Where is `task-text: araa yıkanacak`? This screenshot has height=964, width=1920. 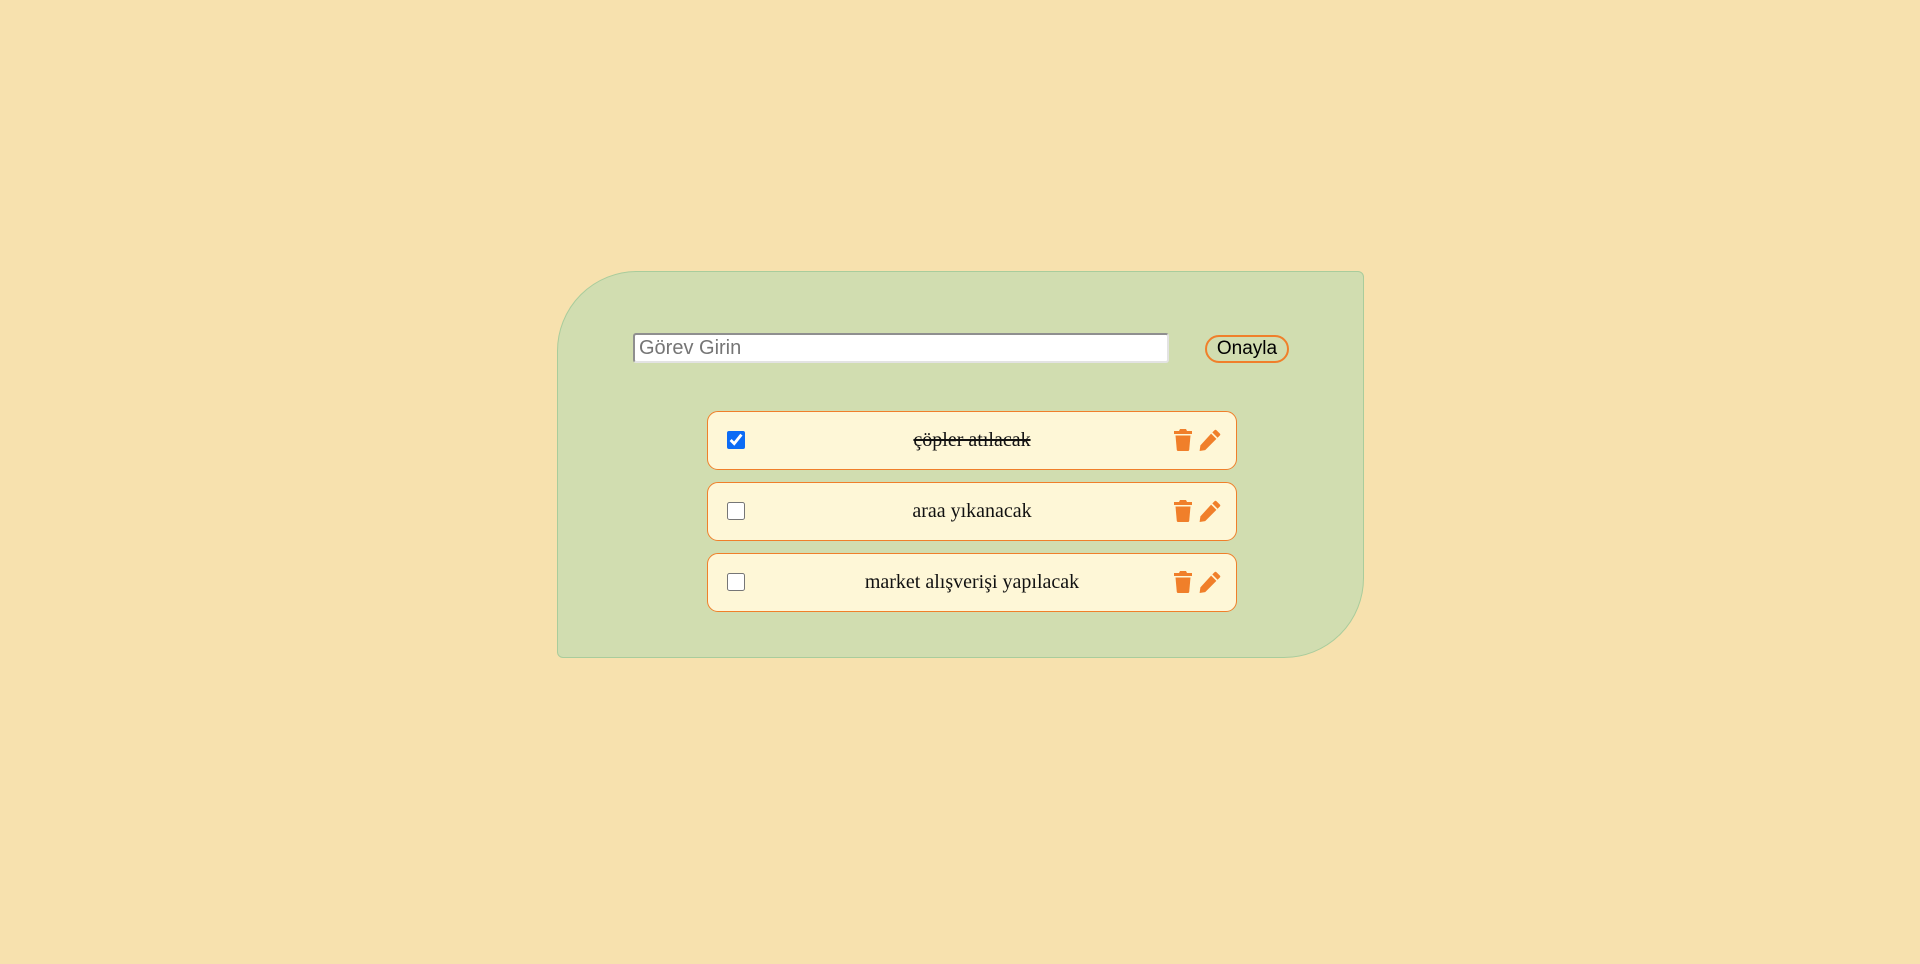 task-text: araa yıkanacak is located at coordinates (972, 511).